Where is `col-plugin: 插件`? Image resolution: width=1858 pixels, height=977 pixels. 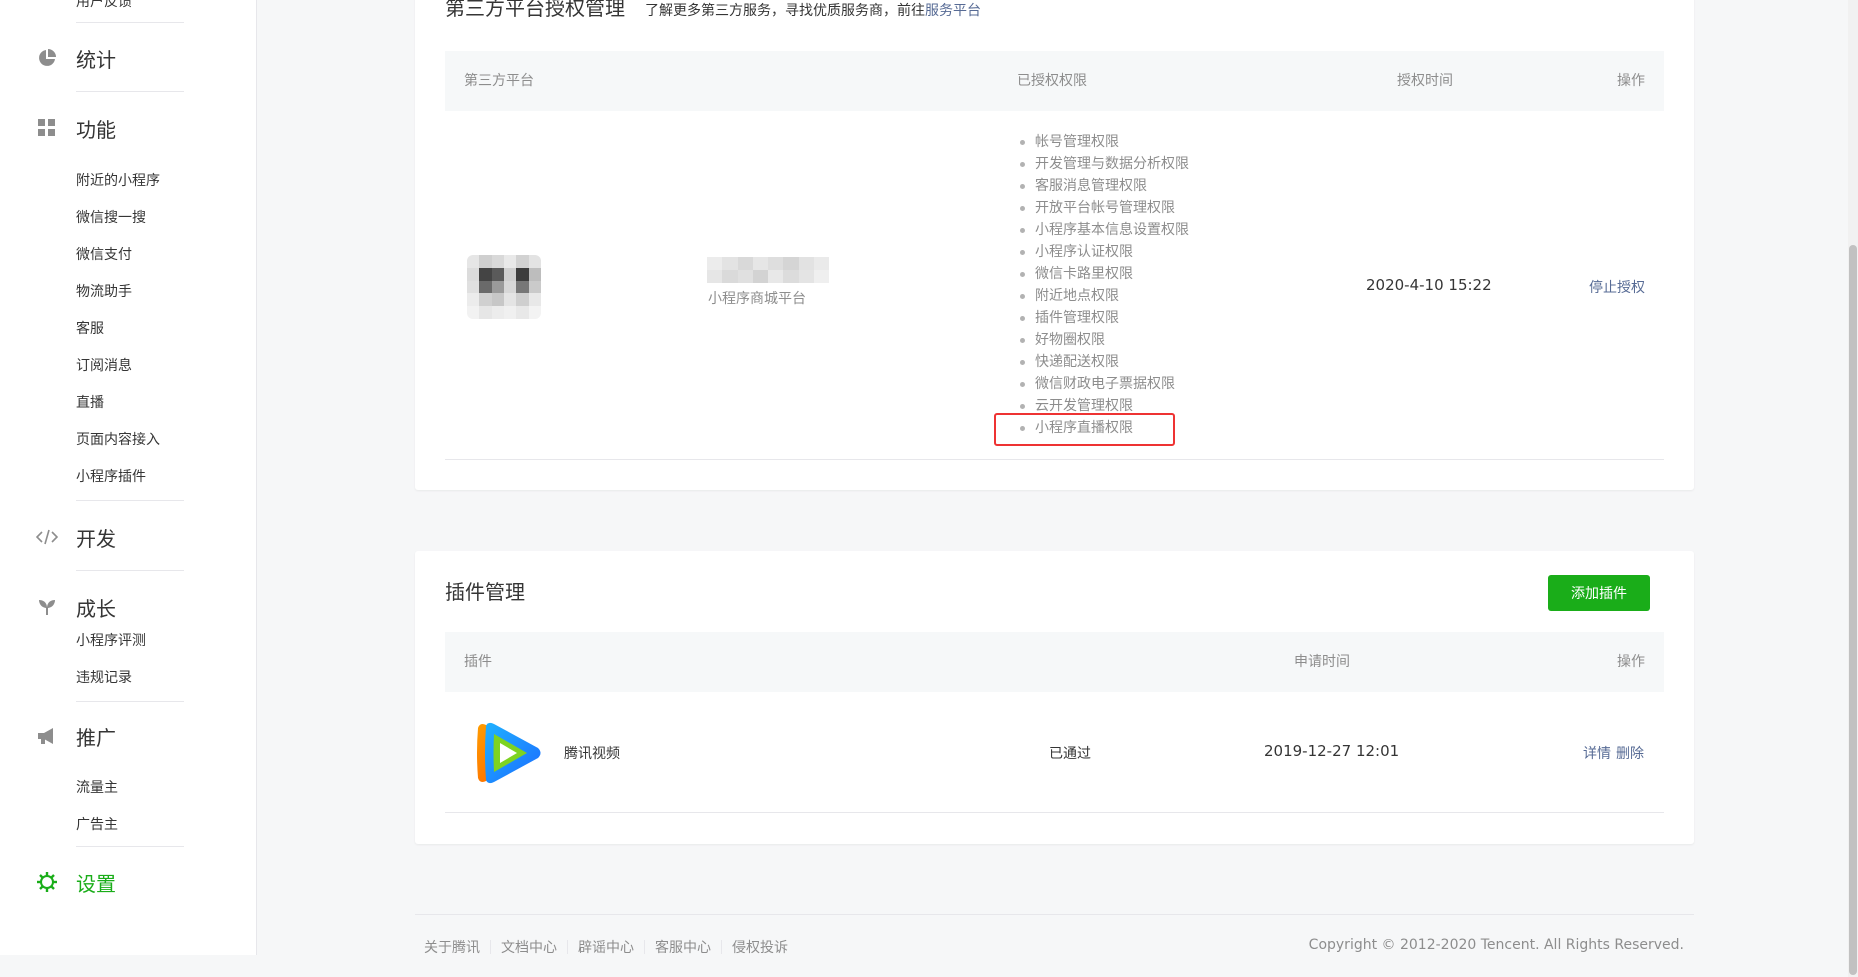
col-plugin: 插件 is located at coordinates (478, 662).